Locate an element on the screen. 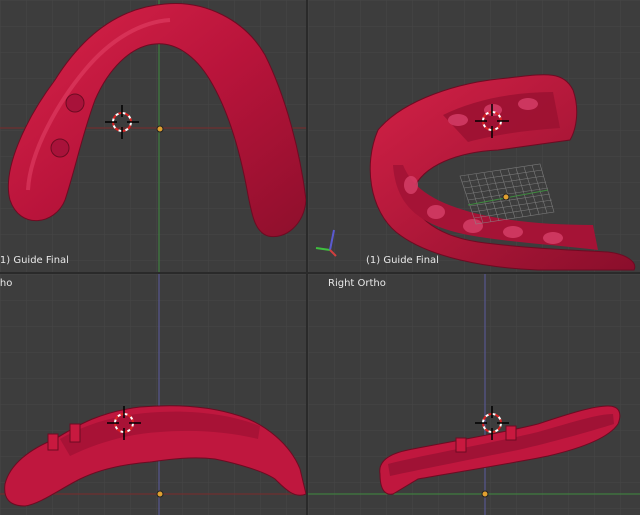 The width and height of the screenshot is (640, 515). viewport-divider-horizontal is located at coordinates (320, 273).